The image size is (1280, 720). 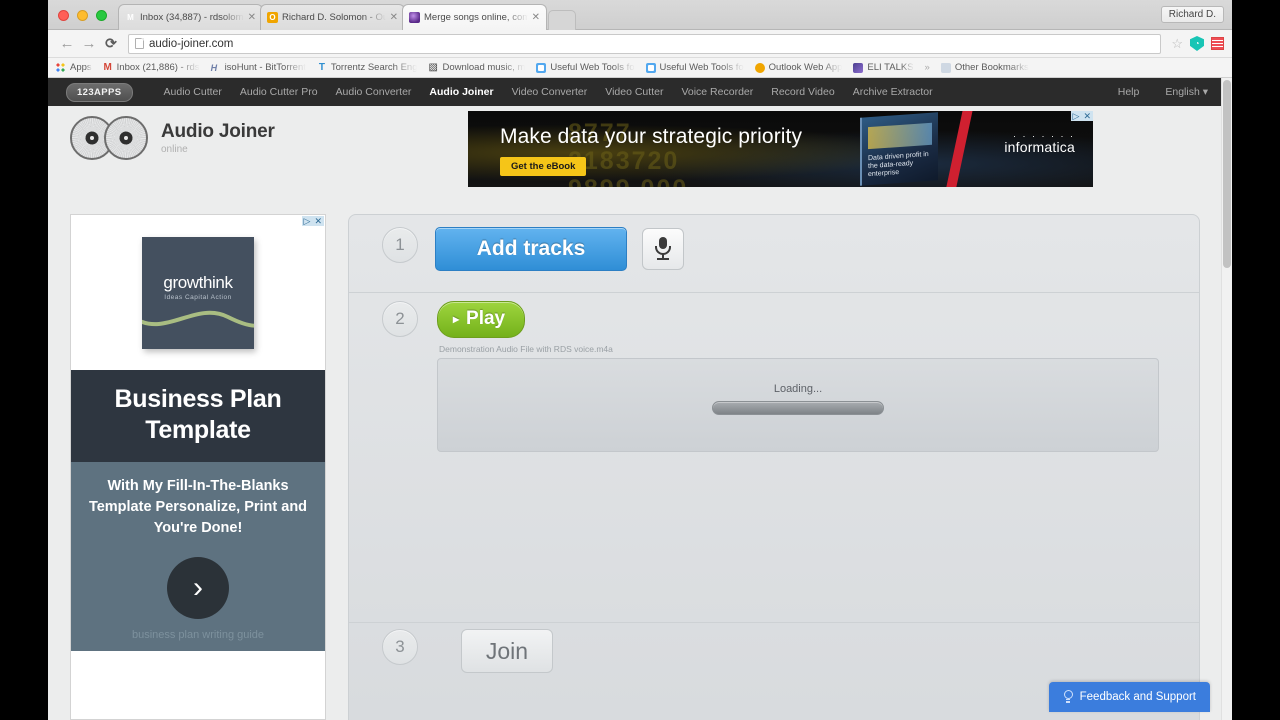 What do you see at coordinates (645, 43) in the screenshot?
I see `address-bar: audio-joiner.com` at bounding box center [645, 43].